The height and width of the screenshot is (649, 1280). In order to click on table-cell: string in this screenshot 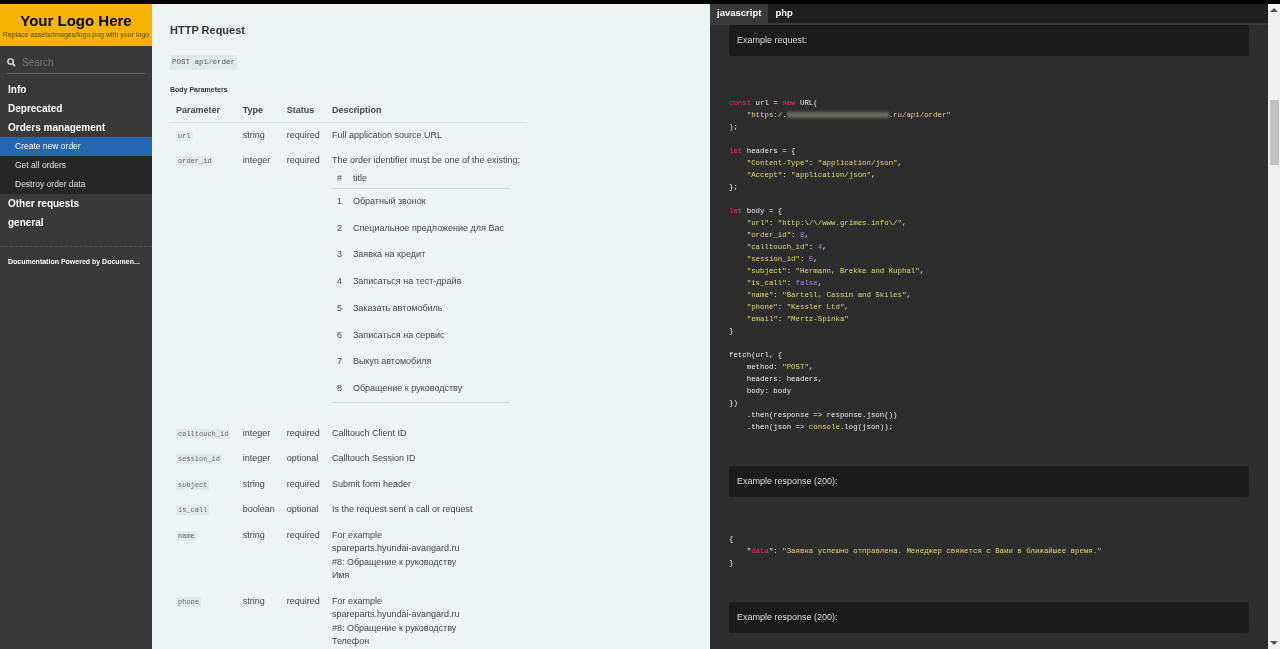, I will do `click(258, 135)`.